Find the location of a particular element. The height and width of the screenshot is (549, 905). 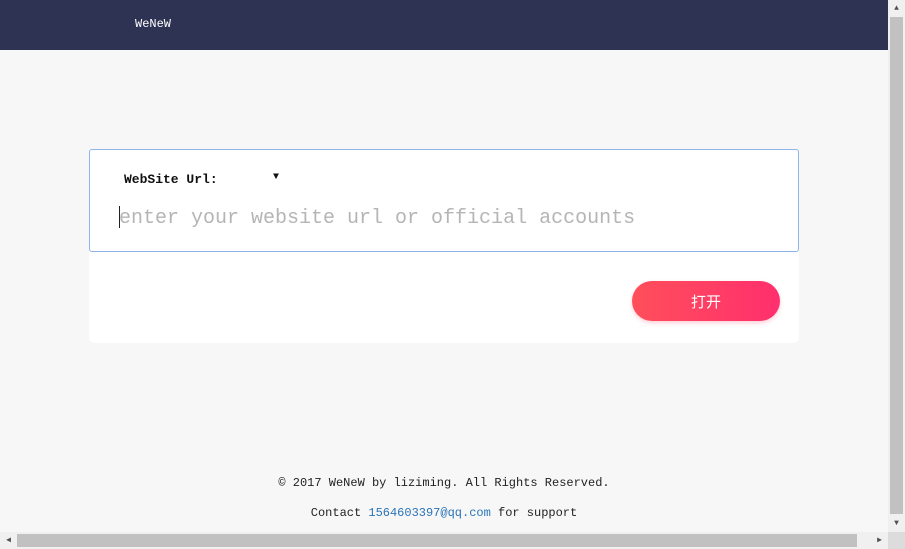

scroll-up-icon: ▲ is located at coordinates (896, 8).